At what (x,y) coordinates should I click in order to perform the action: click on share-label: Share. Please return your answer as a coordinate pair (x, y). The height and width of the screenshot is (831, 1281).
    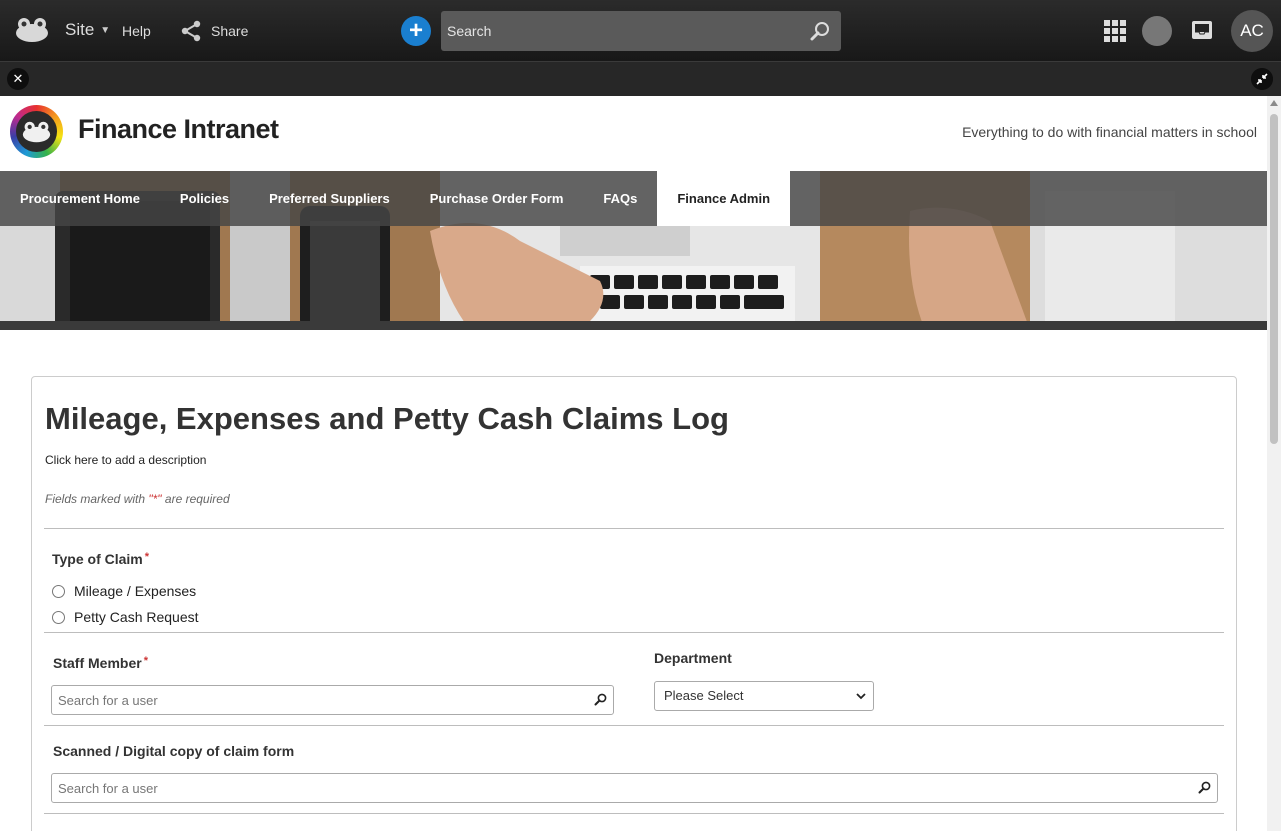
    Looking at the image, I should click on (230, 31).